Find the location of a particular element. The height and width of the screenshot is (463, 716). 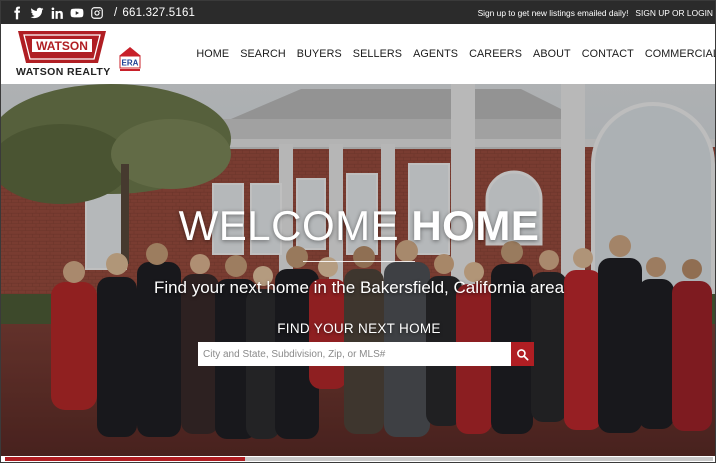

youtube-icon is located at coordinates (77, 13).